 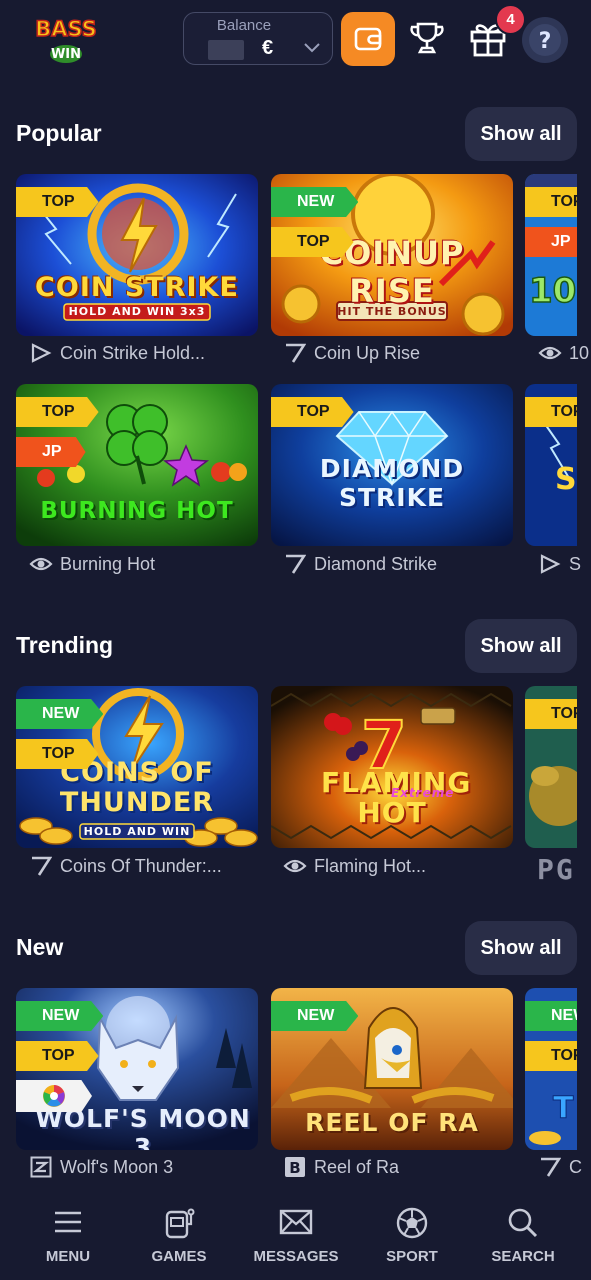 I want to click on game-caption: Wolf's Moon 3, so click(x=100, y=1167).